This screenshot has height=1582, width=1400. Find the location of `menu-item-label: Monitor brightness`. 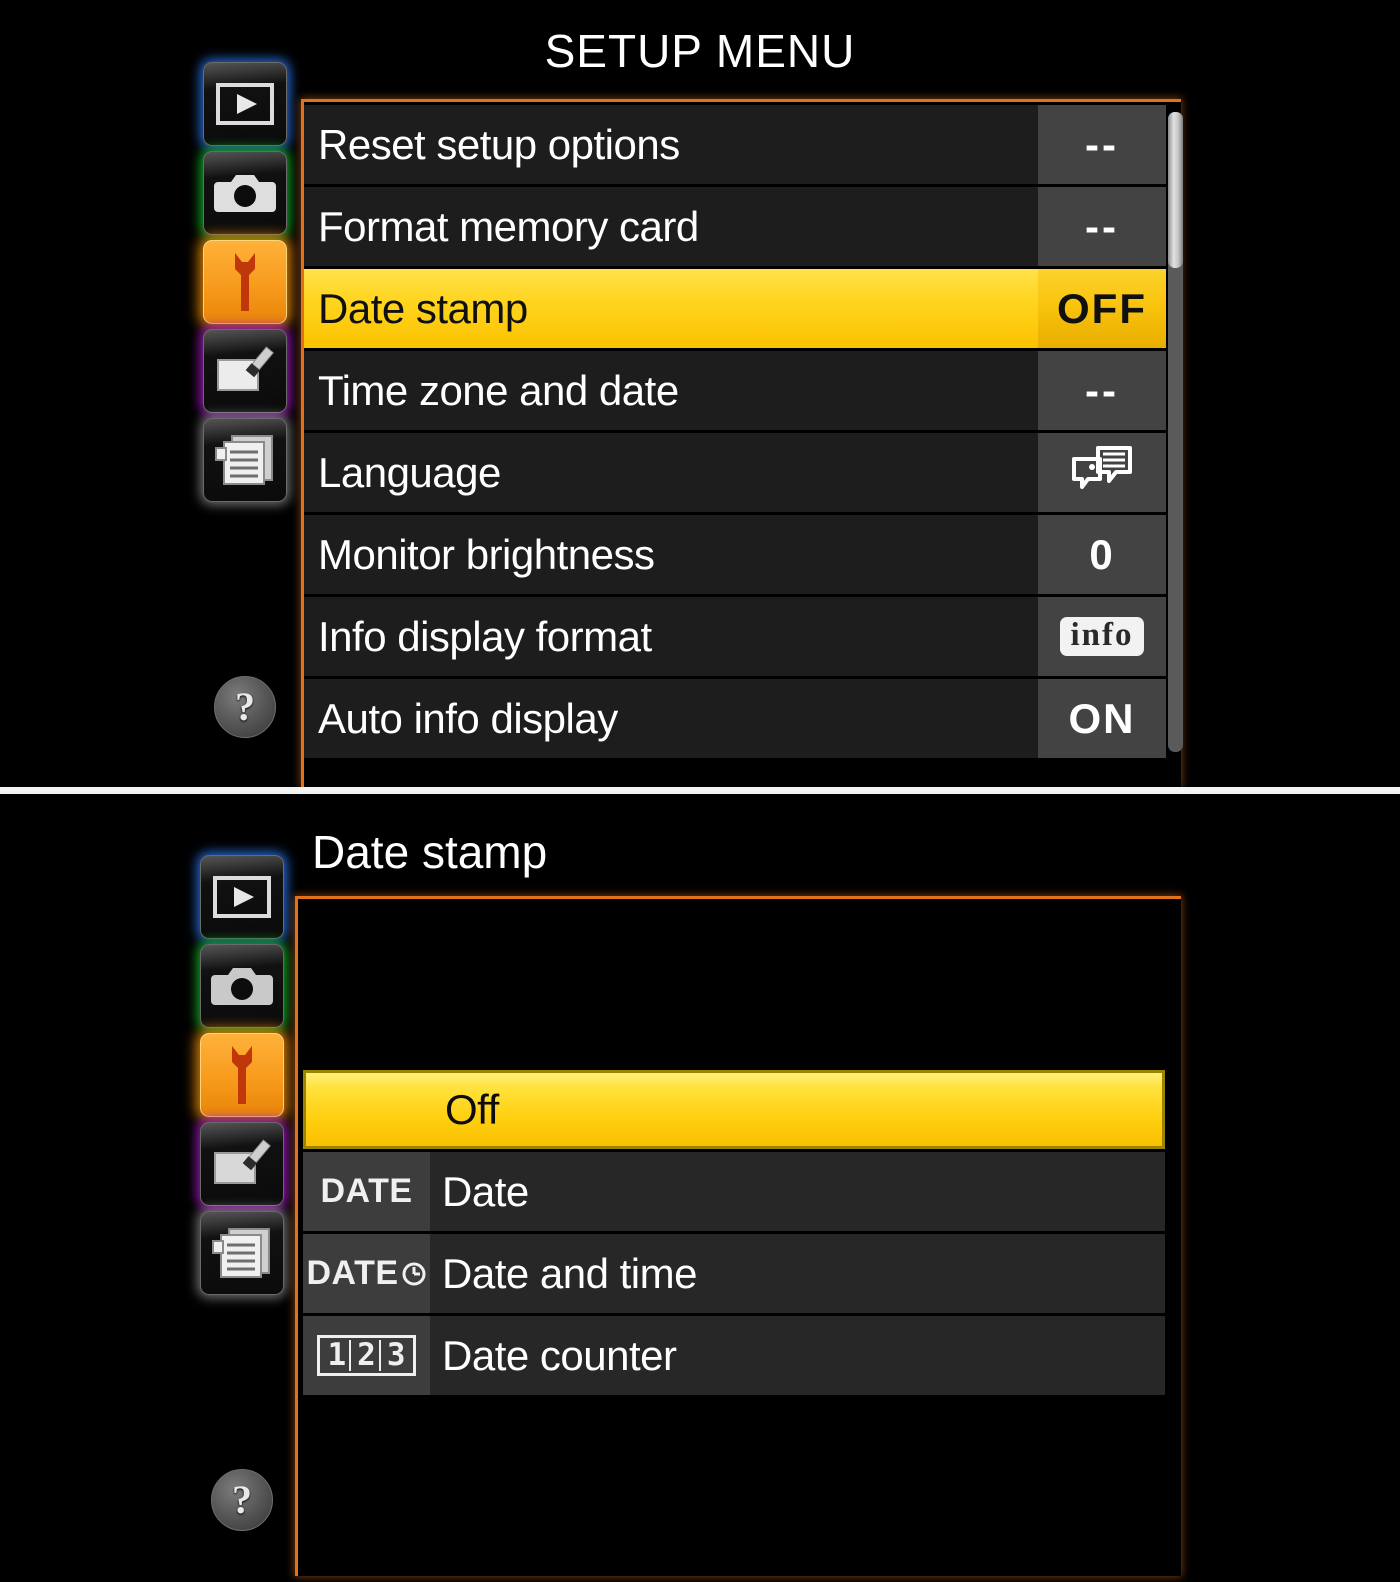

menu-item-label: Monitor brightness is located at coordinates (671, 554).